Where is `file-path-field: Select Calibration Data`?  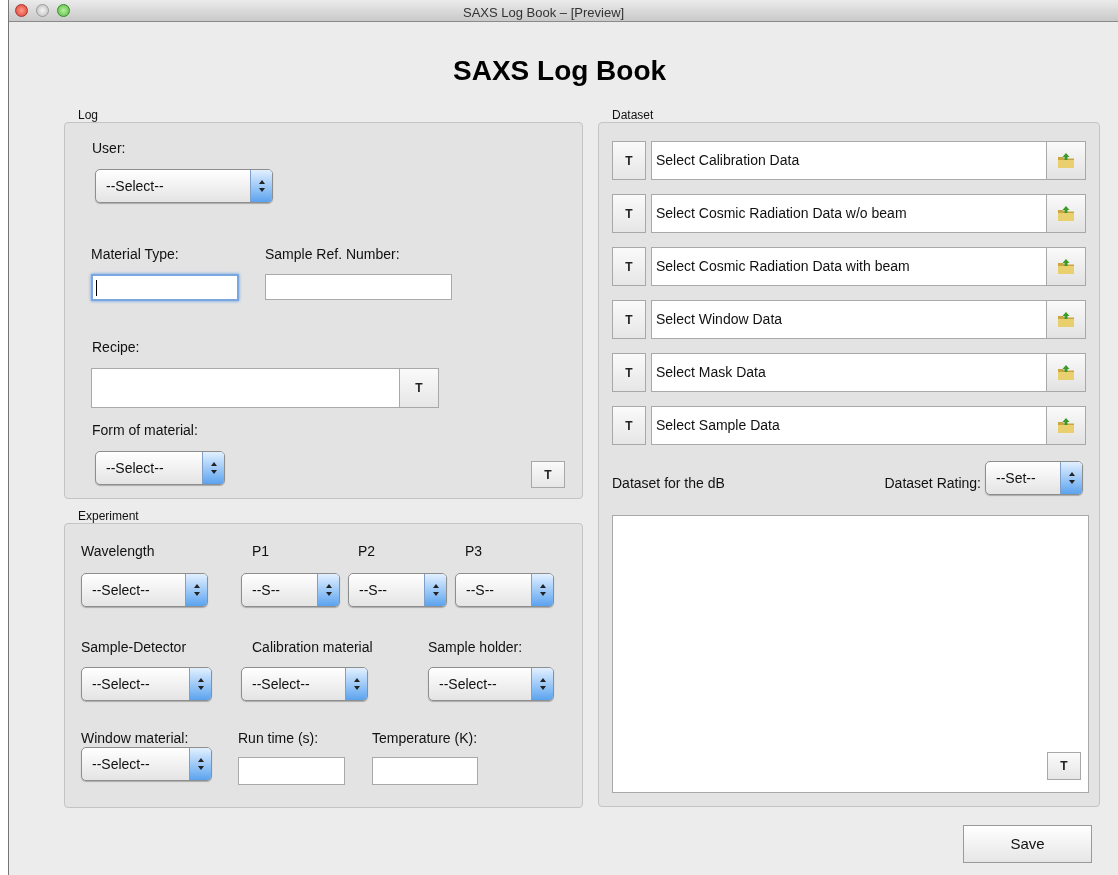
file-path-field: Select Calibration Data is located at coordinates (849, 160).